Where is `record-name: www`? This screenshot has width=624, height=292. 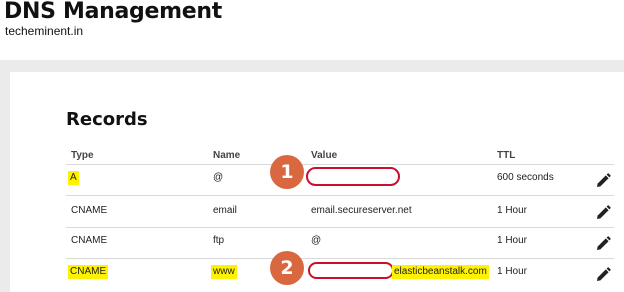 record-name: www is located at coordinates (224, 272).